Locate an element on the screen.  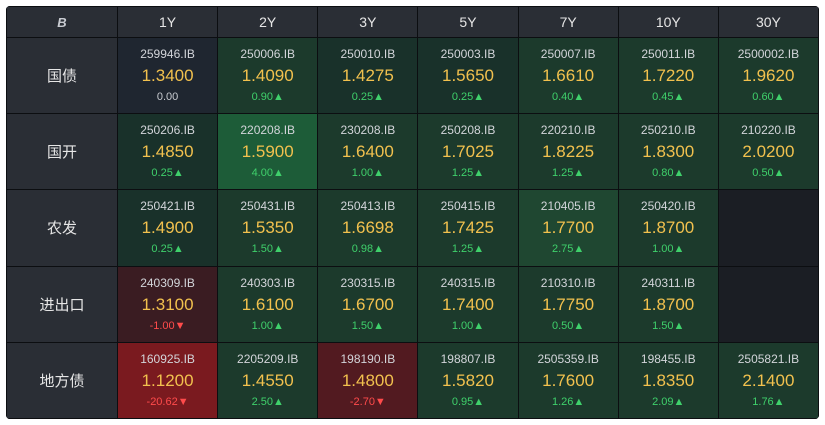
bond-quote-cell: 250007.IB 1.6610 0.40▲ is located at coordinates (568, 75).